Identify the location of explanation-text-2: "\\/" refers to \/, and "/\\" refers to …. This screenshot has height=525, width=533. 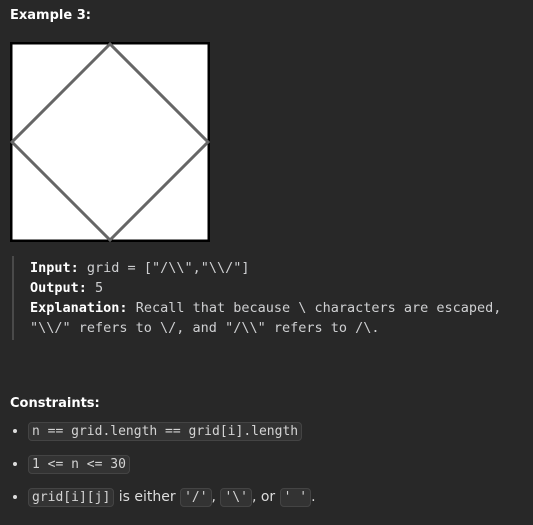
(205, 328).